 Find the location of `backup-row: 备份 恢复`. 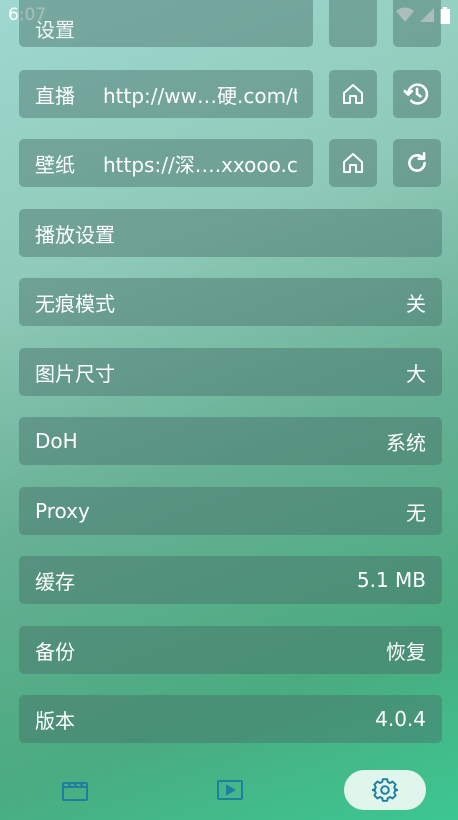

backup-row: 备份 恢复 is located at coordinates (230, 650).